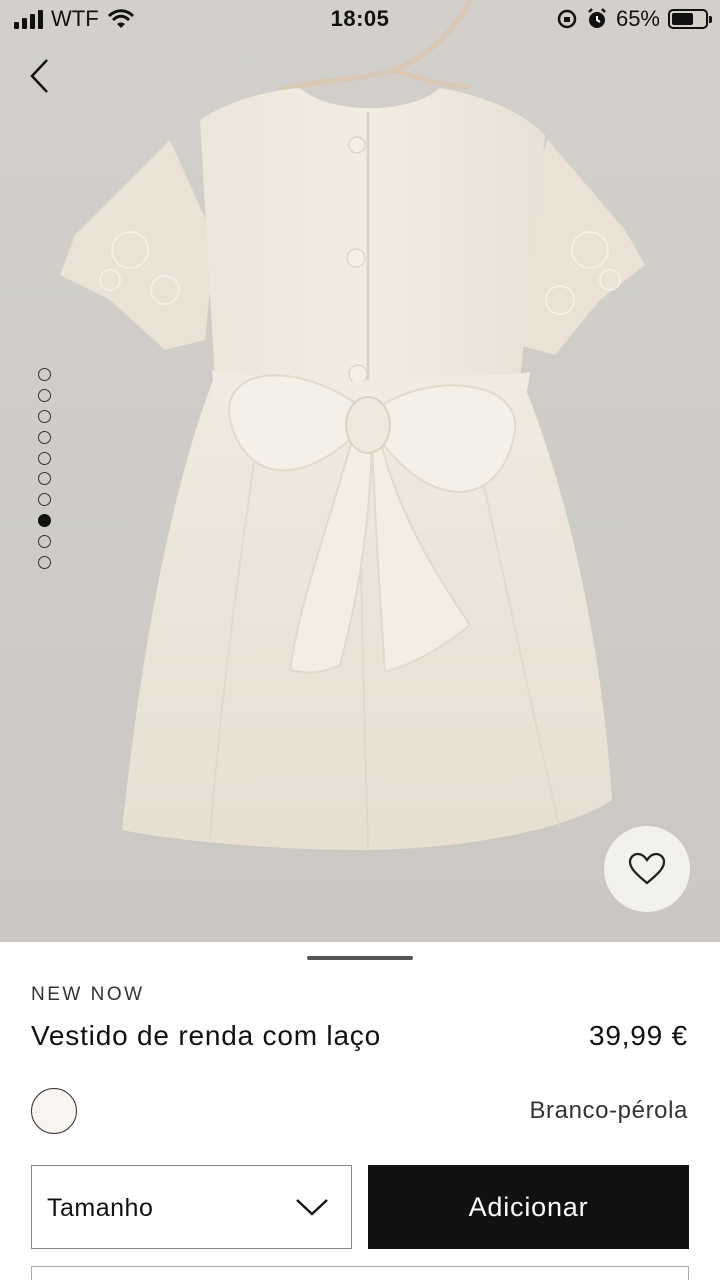 The height and width of the screenshot is (1280, 720). Describe the element at coordinates (88, 994) in the screenshot. I see `product-tag: NEW NOW` at that location.